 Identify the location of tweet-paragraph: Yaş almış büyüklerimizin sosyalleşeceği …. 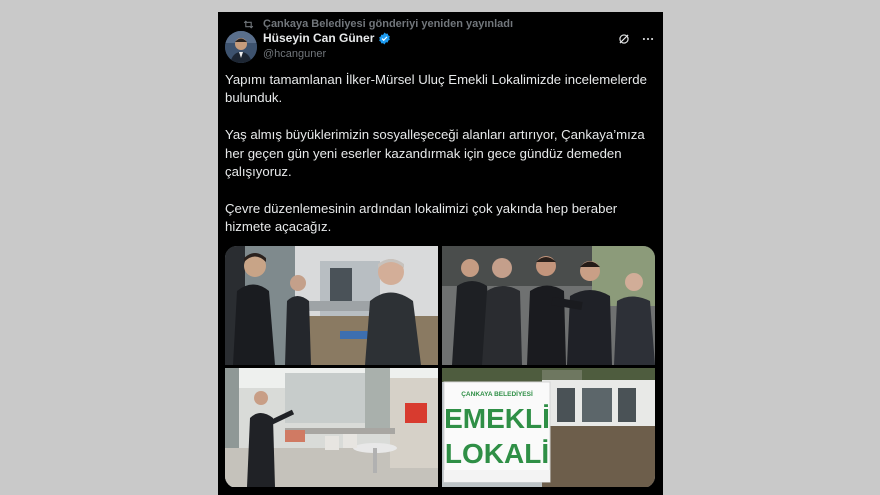
(435, 153).